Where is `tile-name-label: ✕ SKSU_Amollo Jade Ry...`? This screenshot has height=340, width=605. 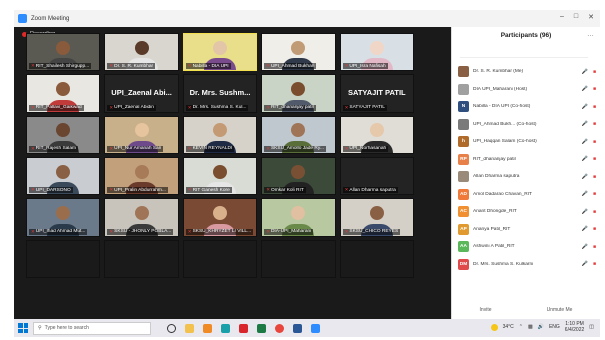
tile-name-label: ✕ SKSU_Amollo Jade Ry... is located at coordinates (295, 148).